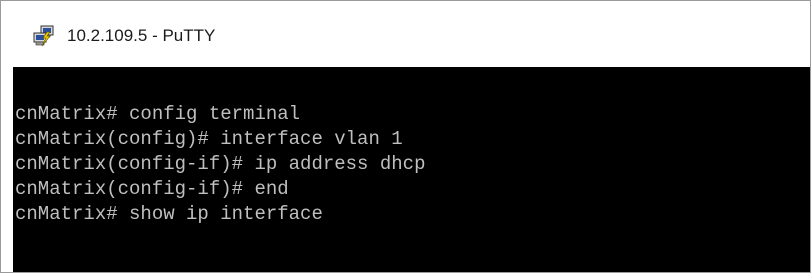  I want to click on window-title: 10.2.109.5 - PuTTY, so click(141, 35).